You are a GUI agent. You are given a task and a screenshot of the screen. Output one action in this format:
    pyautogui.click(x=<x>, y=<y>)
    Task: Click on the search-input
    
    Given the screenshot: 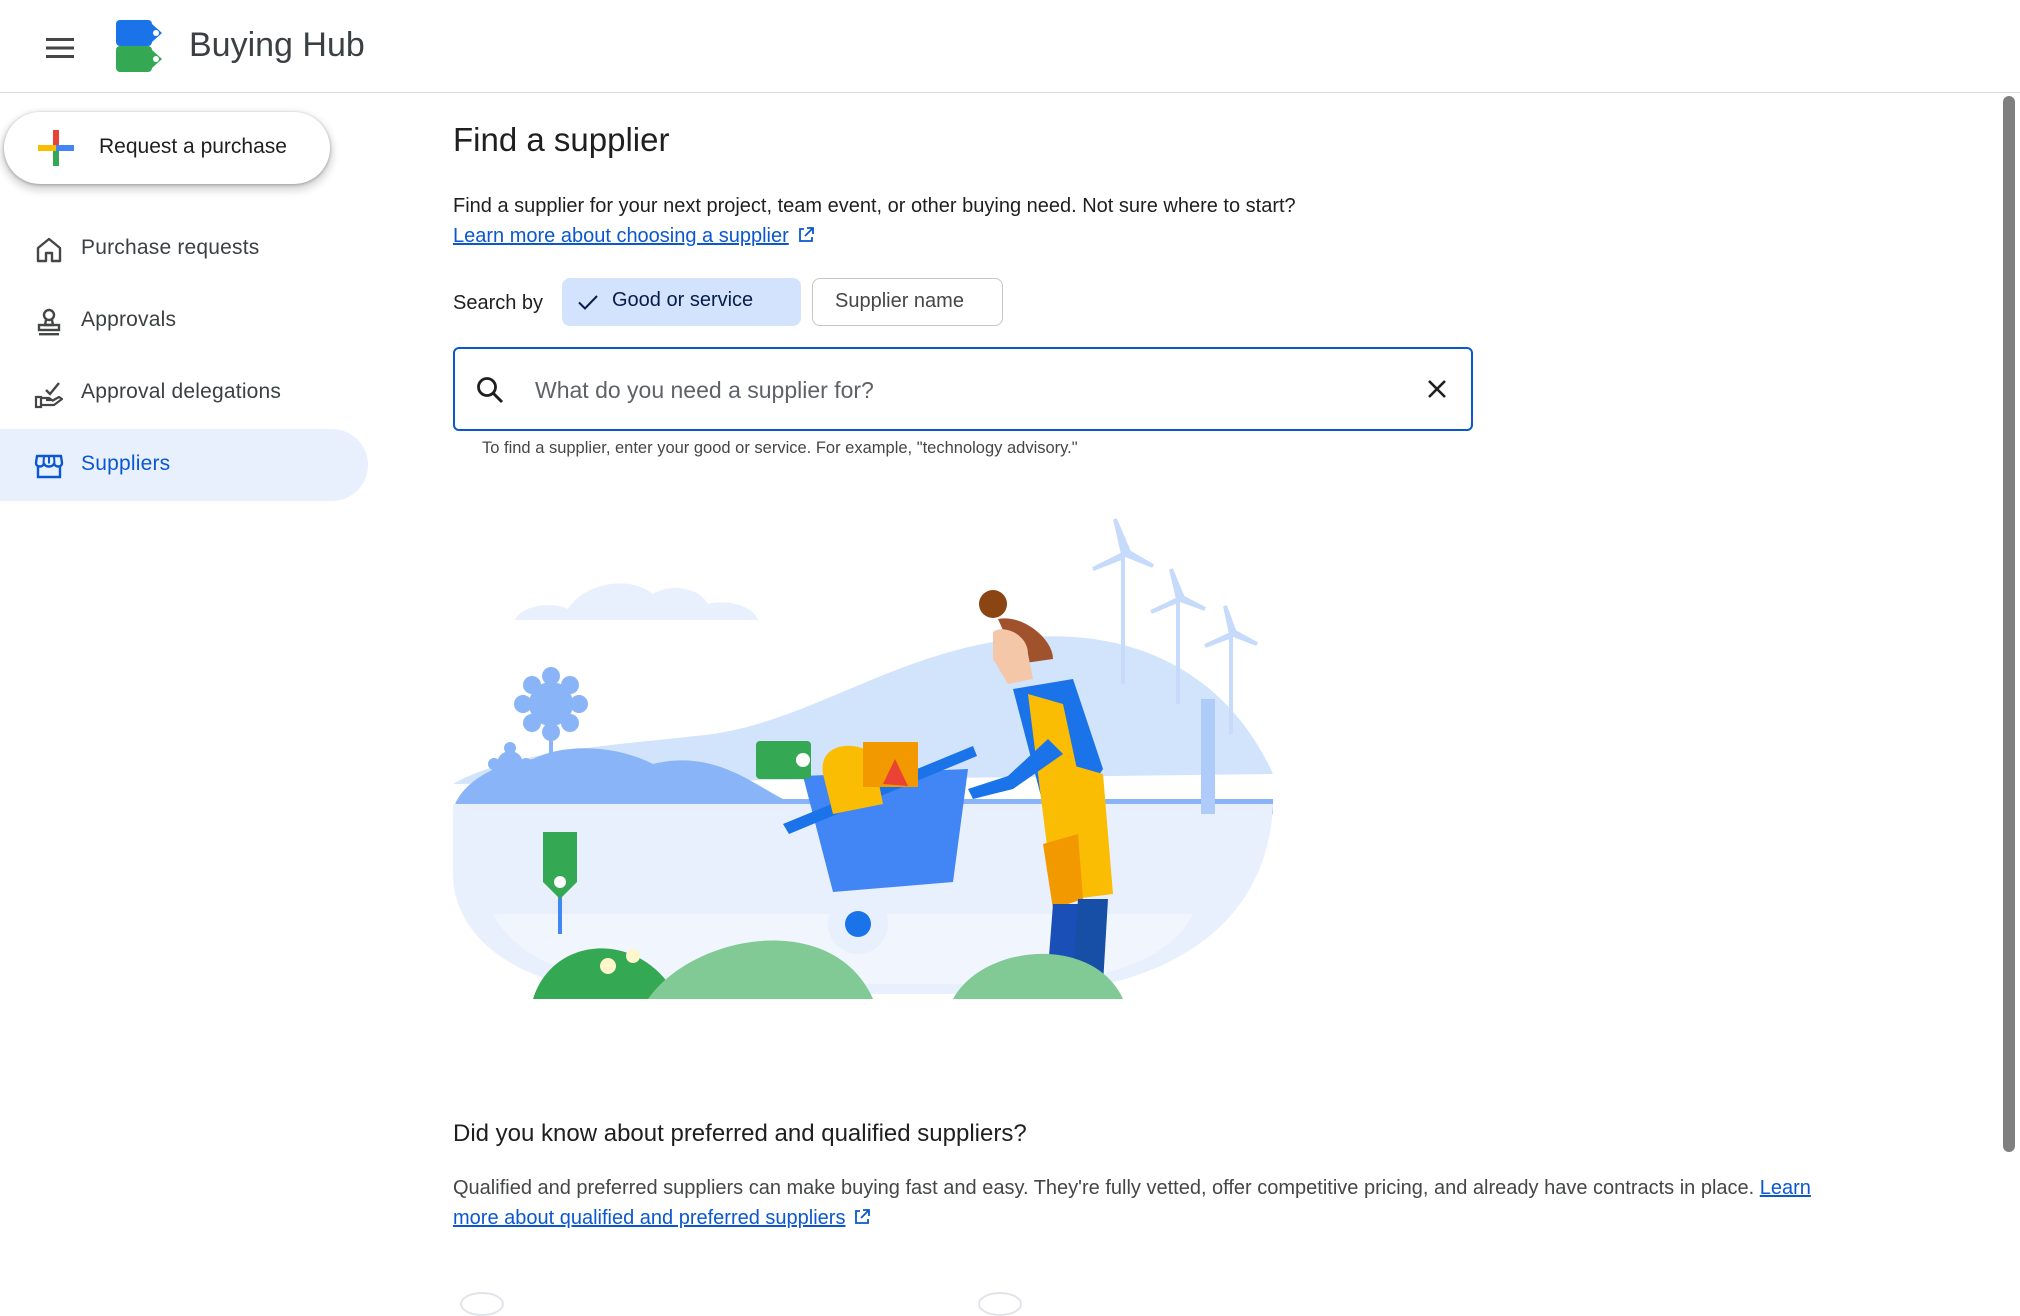 What is the action you would take?
    pyautogui.click(x=965, y=390)
    